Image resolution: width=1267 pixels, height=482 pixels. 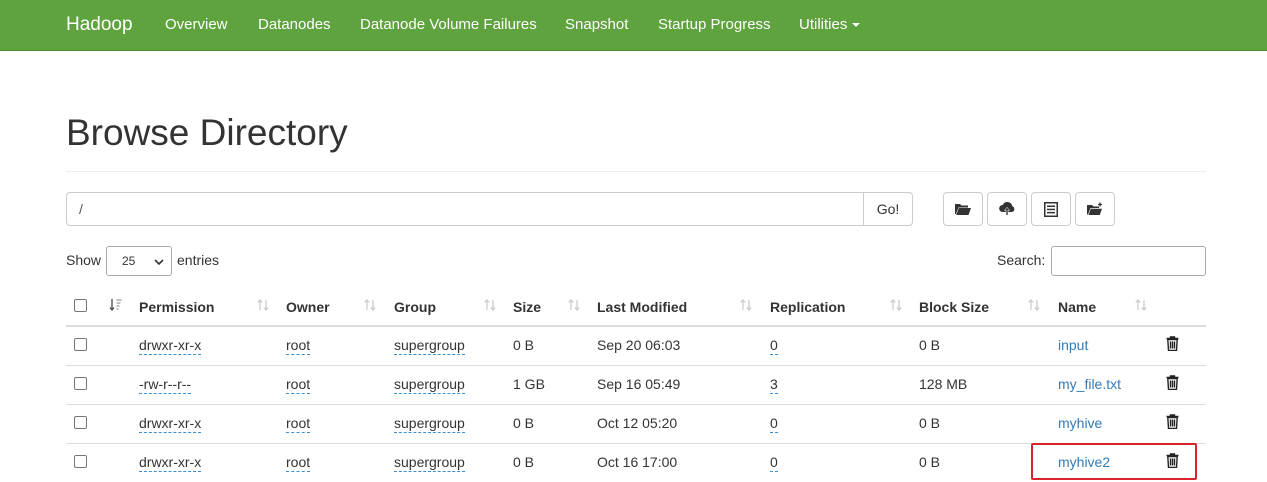 What do you see at coordinates (84, 260) in the screenshot?
I see `show-label: Show` at bounding box center [84, 260].